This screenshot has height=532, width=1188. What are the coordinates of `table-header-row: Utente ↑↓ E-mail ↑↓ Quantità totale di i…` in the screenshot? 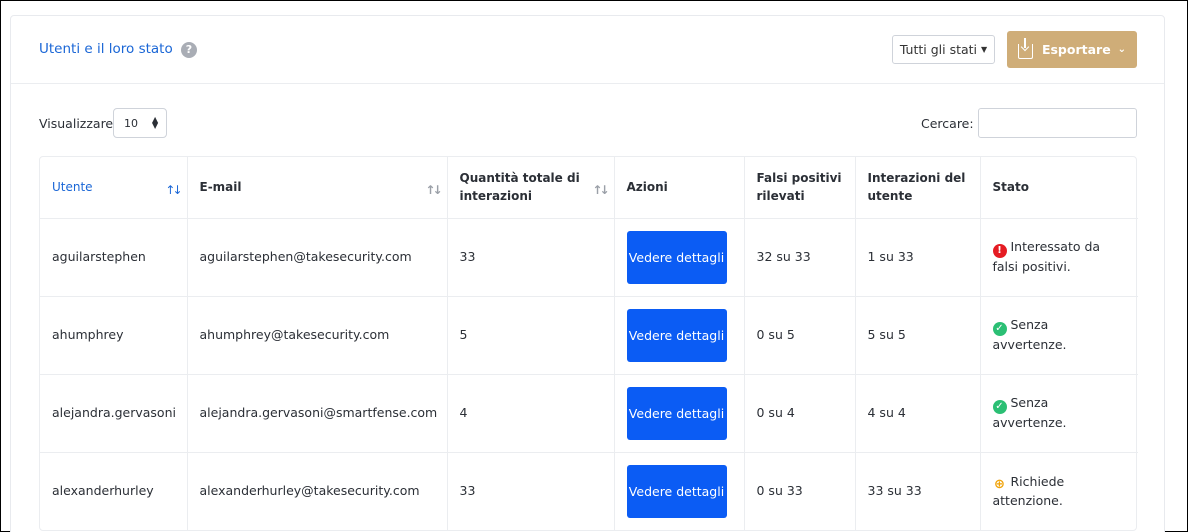 It's located at (589, 187).